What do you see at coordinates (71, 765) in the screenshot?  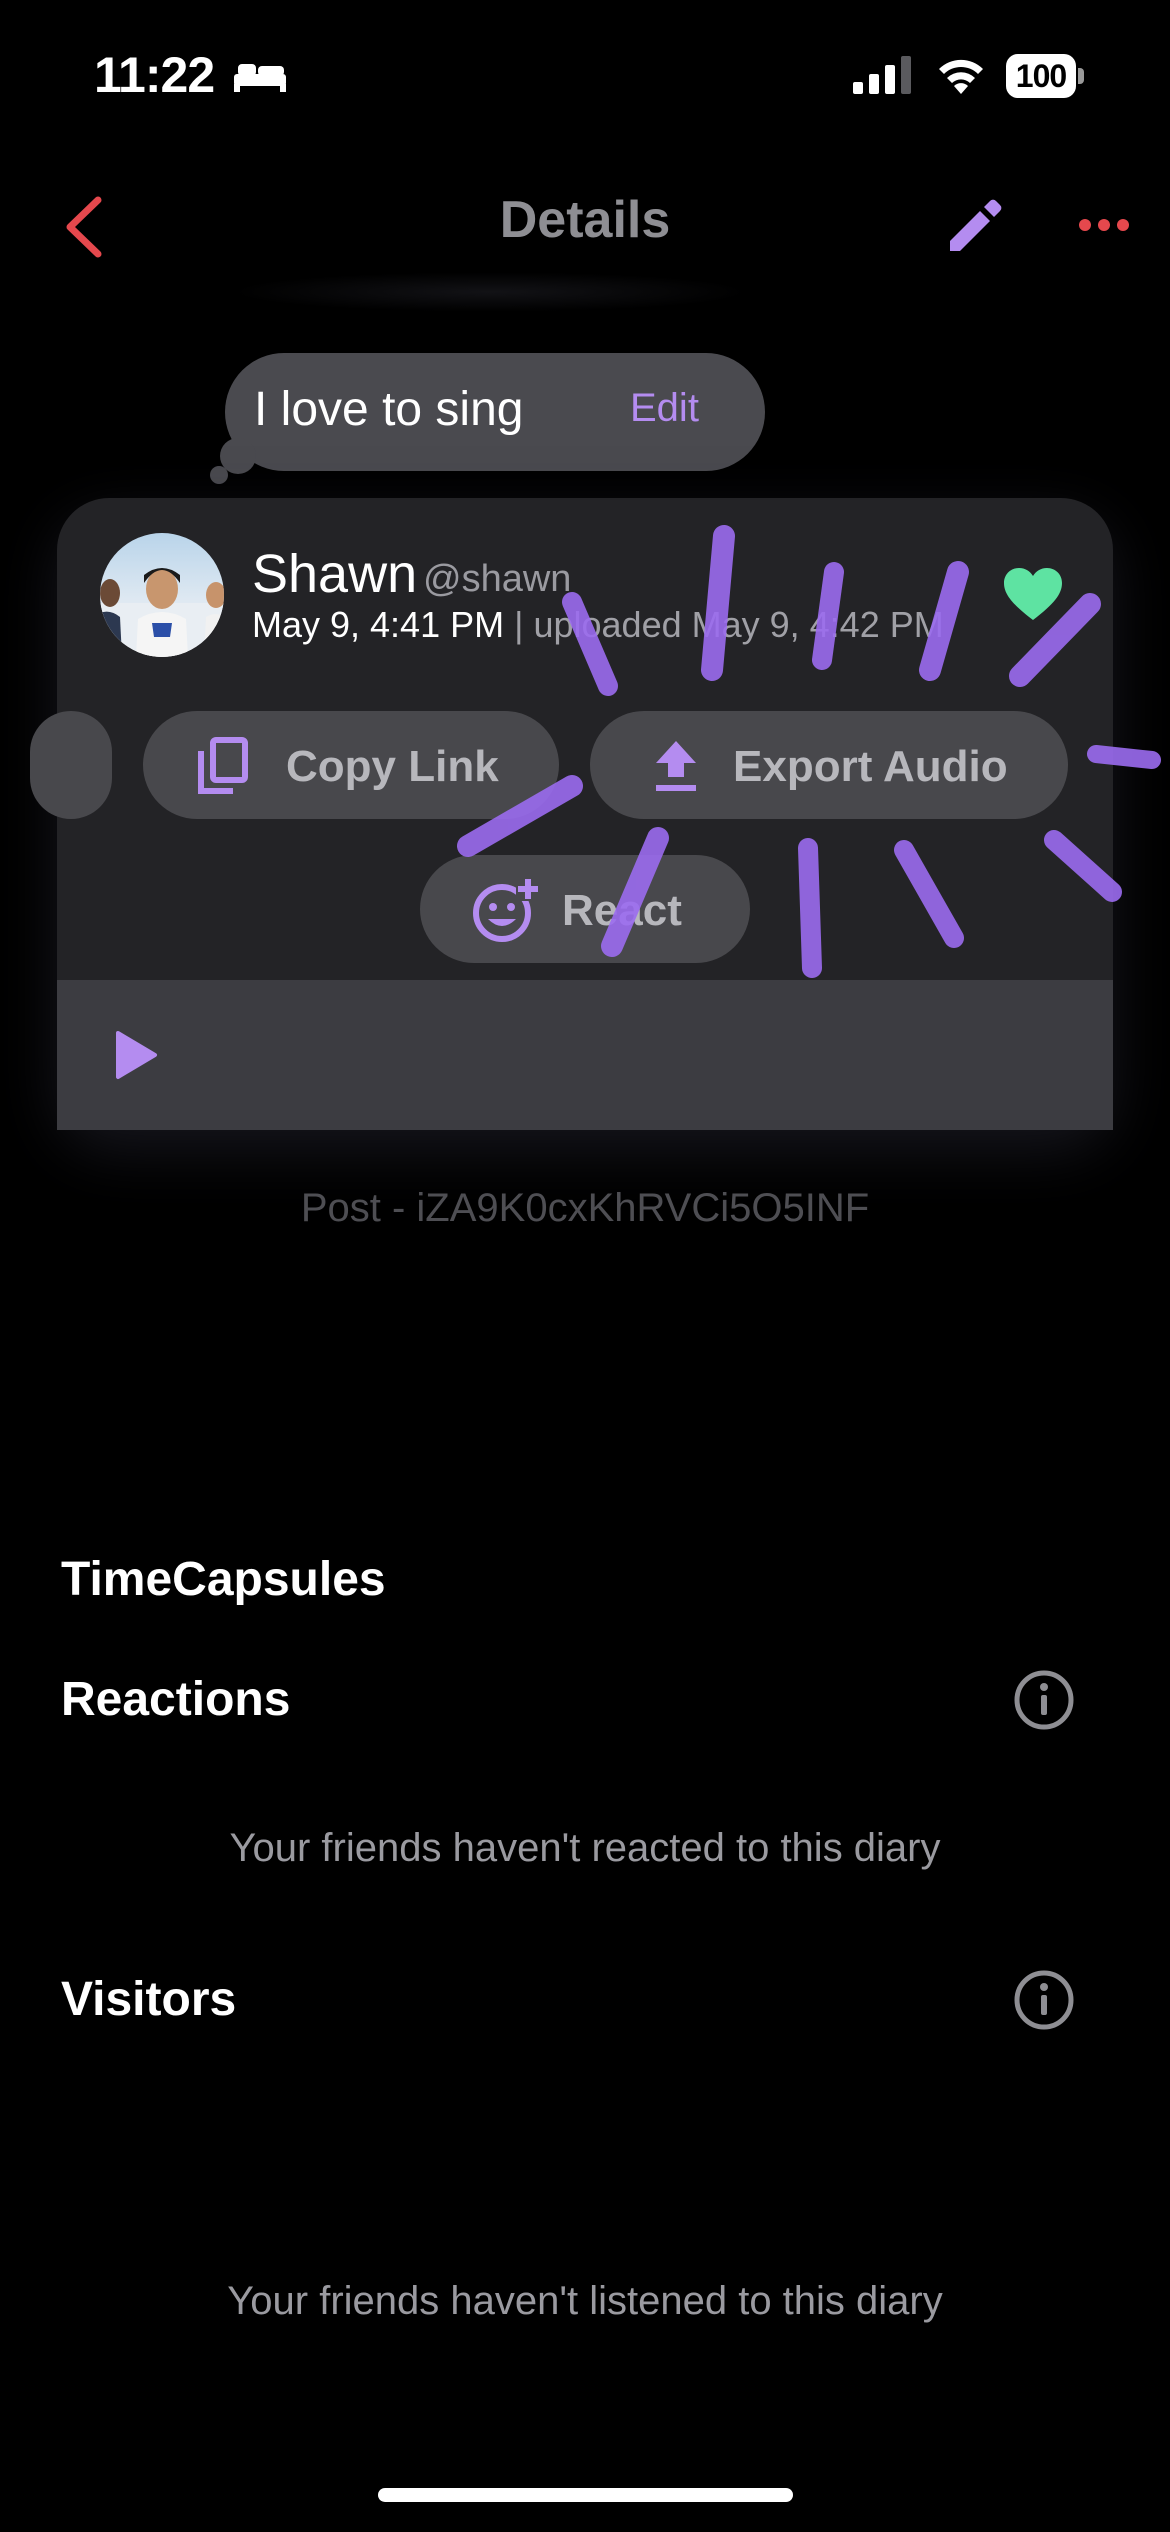 I see `share-action-partial` at bounding box center [71, 765].